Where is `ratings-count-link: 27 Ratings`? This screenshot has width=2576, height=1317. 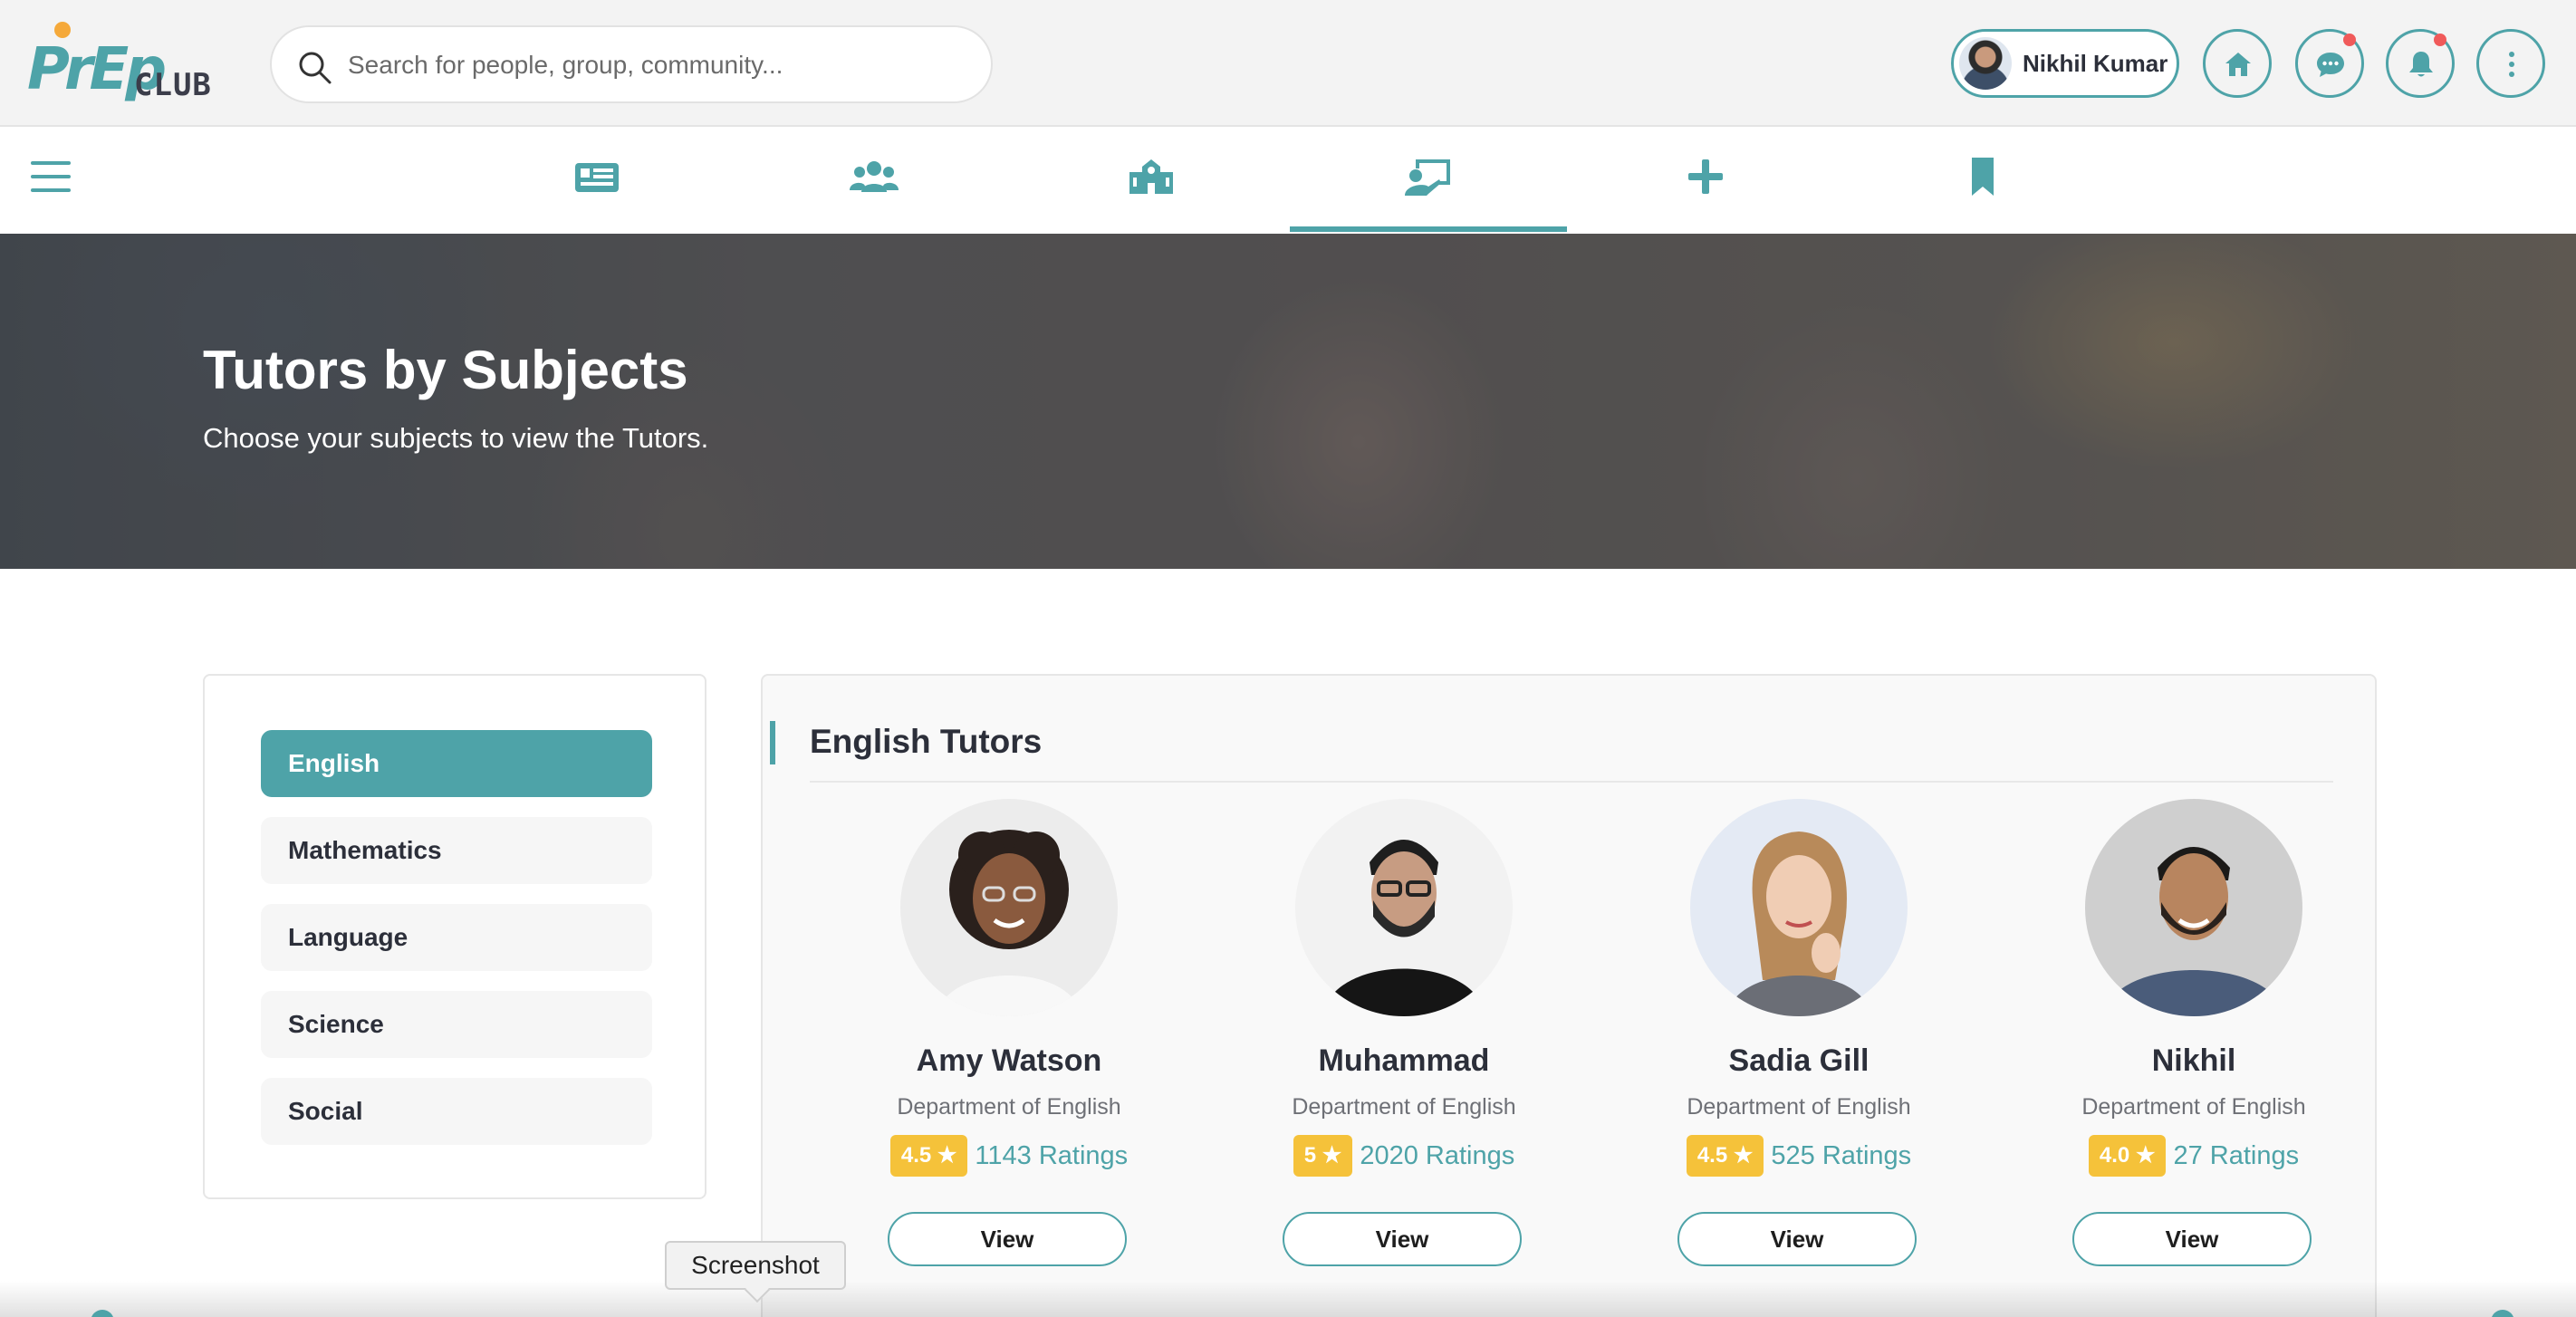 ratings-count-link: 27 Ratings is located at coordinates (2236, 1156).